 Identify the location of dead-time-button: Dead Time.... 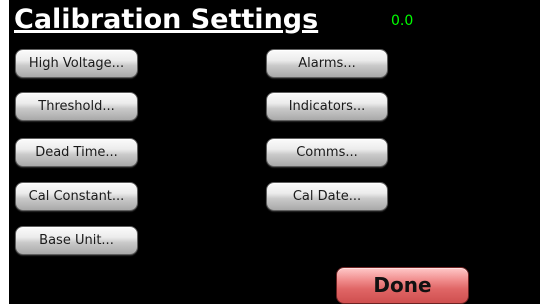
(76, 152).